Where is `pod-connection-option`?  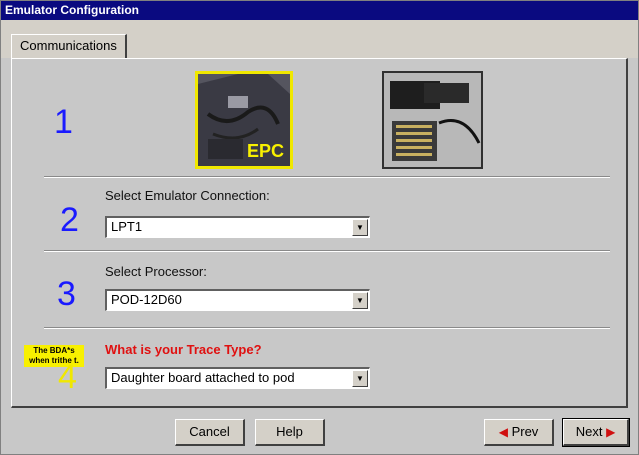 pod-connection-option is located at coordinates (432, 120).